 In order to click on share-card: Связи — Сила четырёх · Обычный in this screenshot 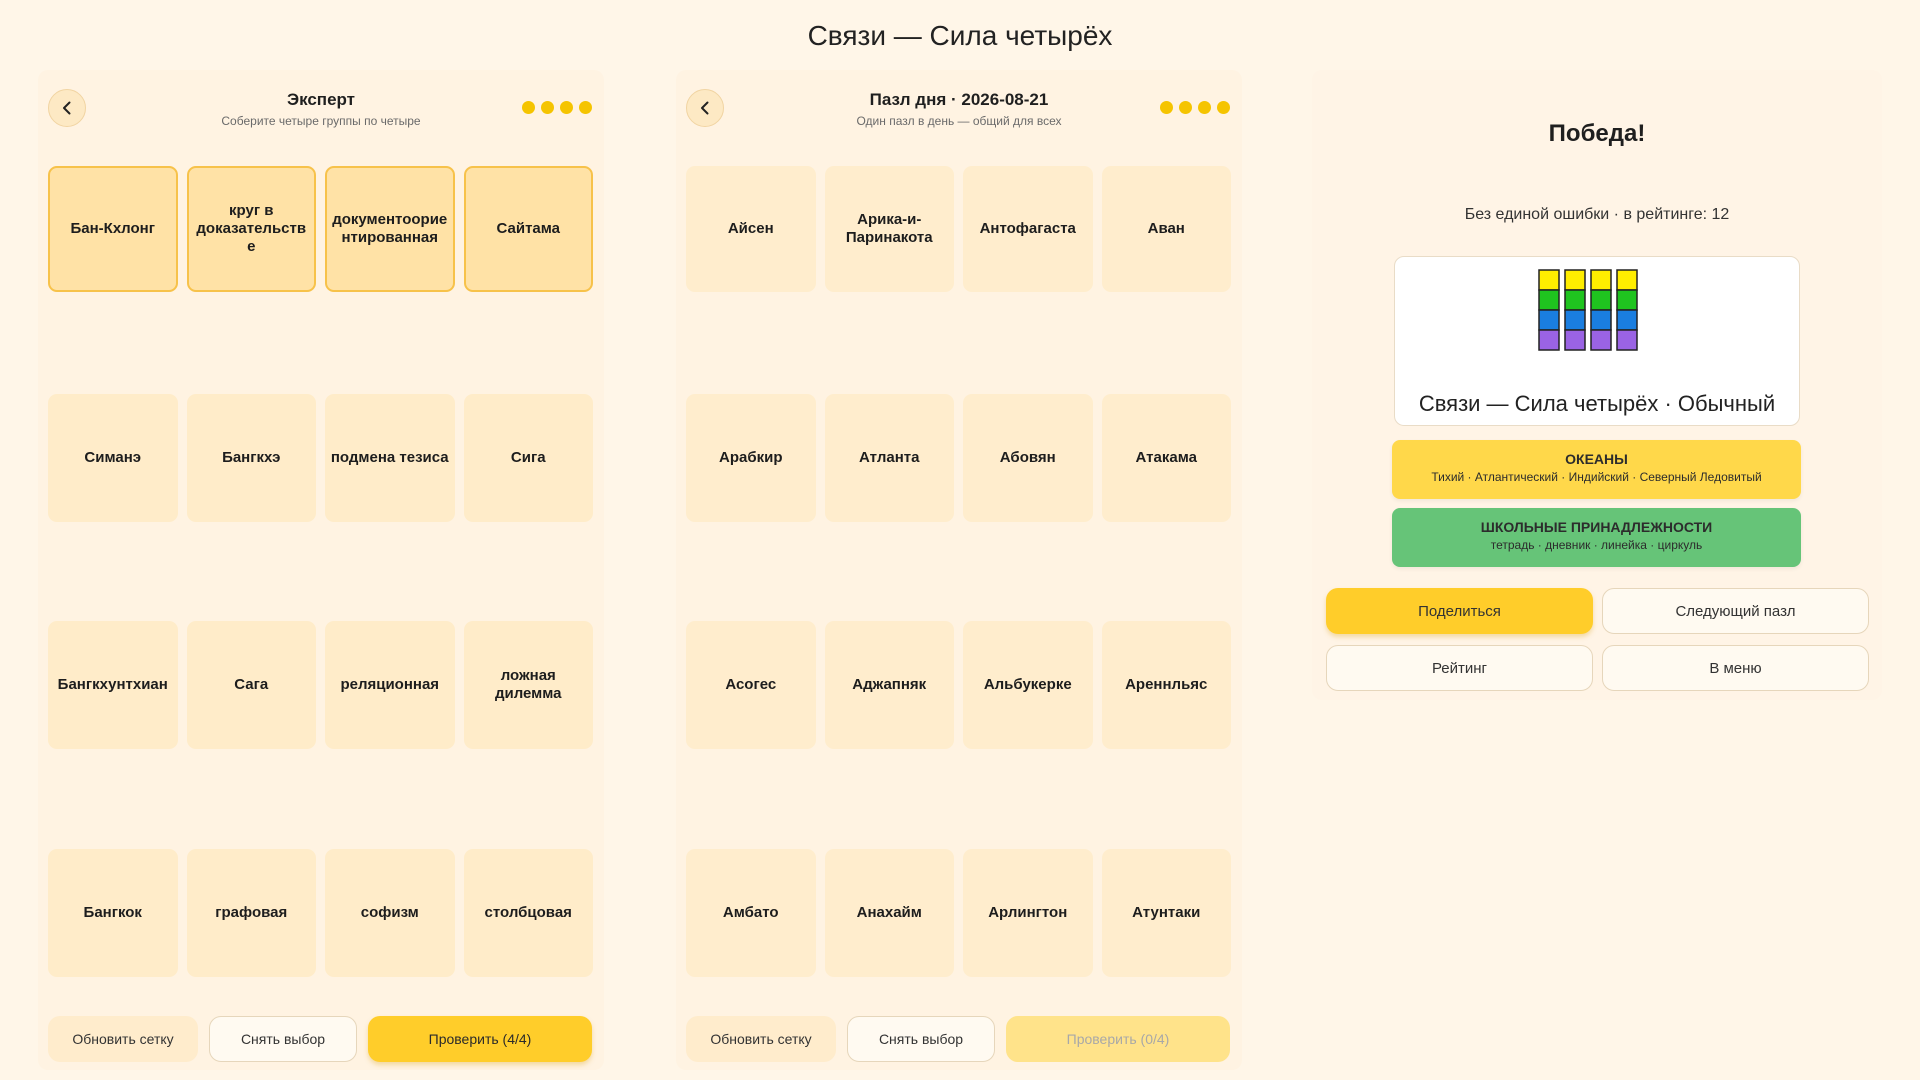, I will do `click(1597, 341)`.